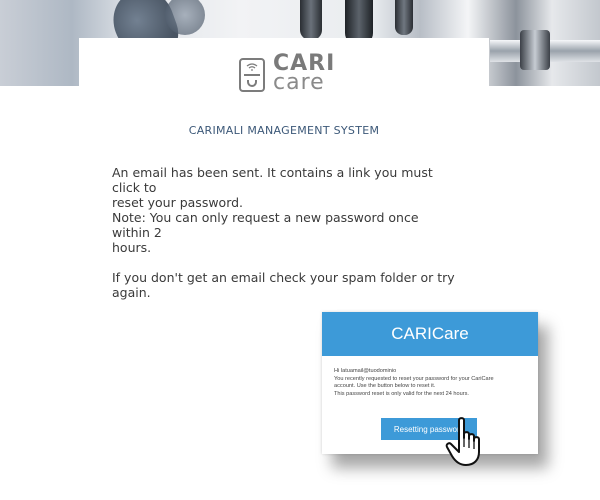  Describe the element at coordinates (304, 73) in the screenshot. I see `logo-wordmark: CARI care` at that location.